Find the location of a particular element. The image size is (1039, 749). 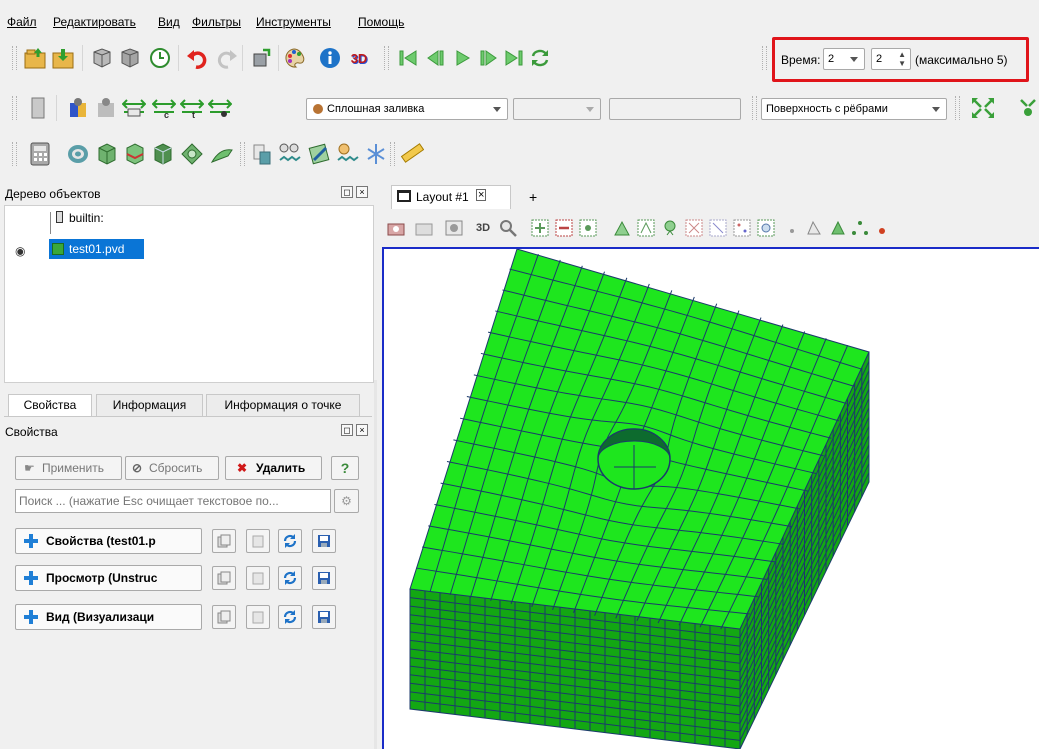

group-datasets-icon is located at coordinates (262, 154).